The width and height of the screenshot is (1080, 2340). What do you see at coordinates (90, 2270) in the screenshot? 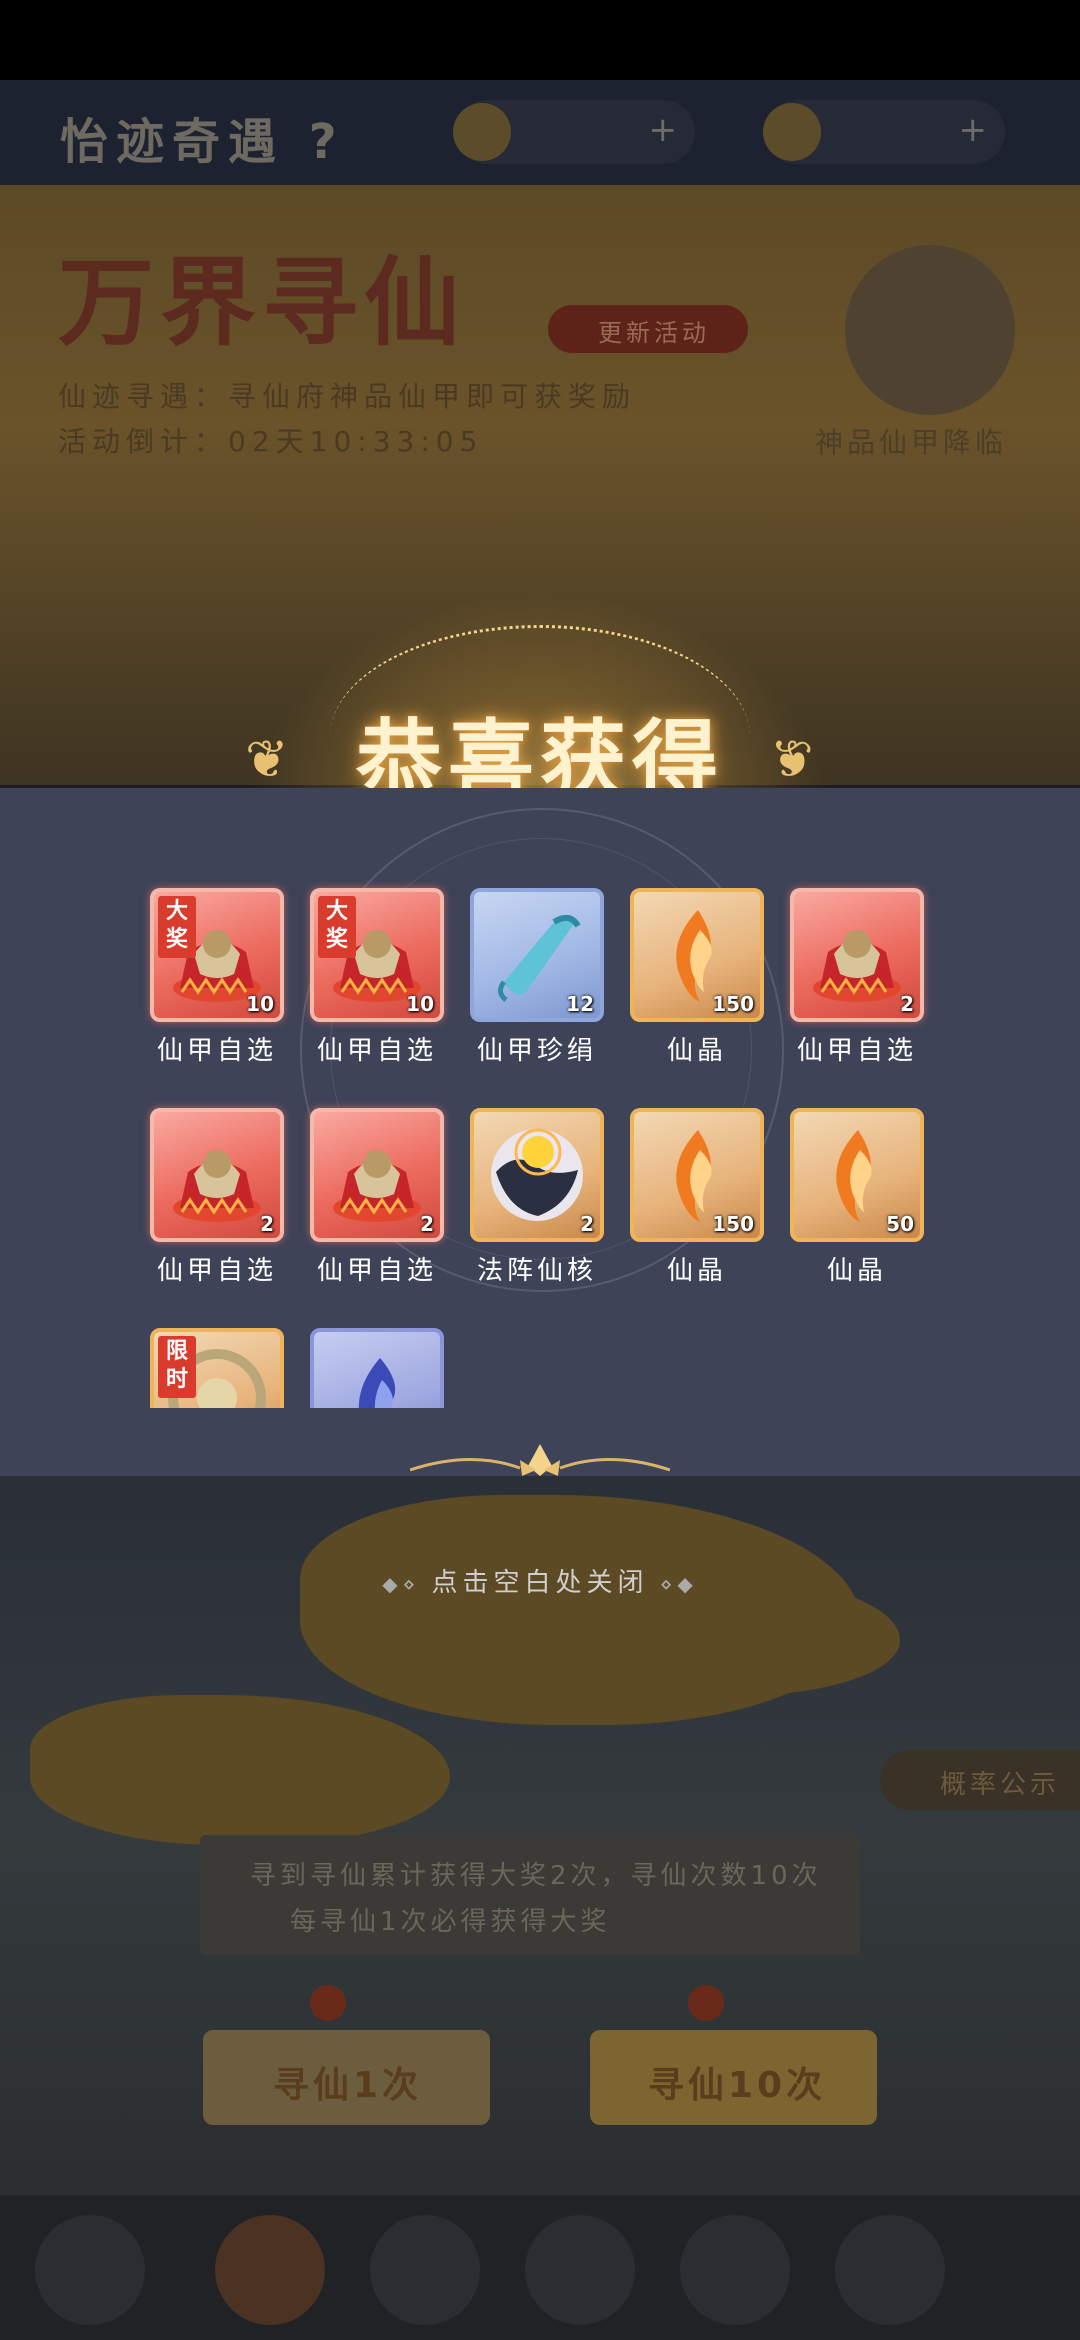
I see `back-arrow-icon` at bounding box center [90, 2270].